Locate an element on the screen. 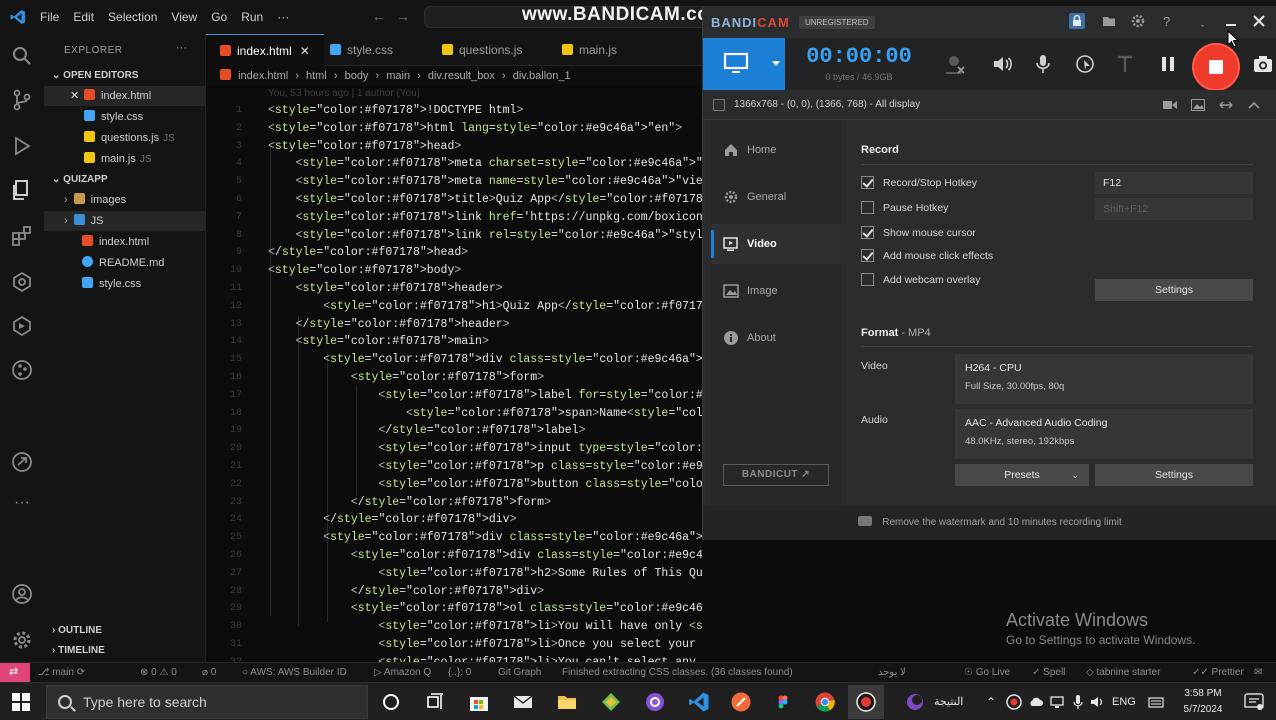 This screenshot has width=1276, height=720. capture-target-checkbox is located at coordinates (719, 105).